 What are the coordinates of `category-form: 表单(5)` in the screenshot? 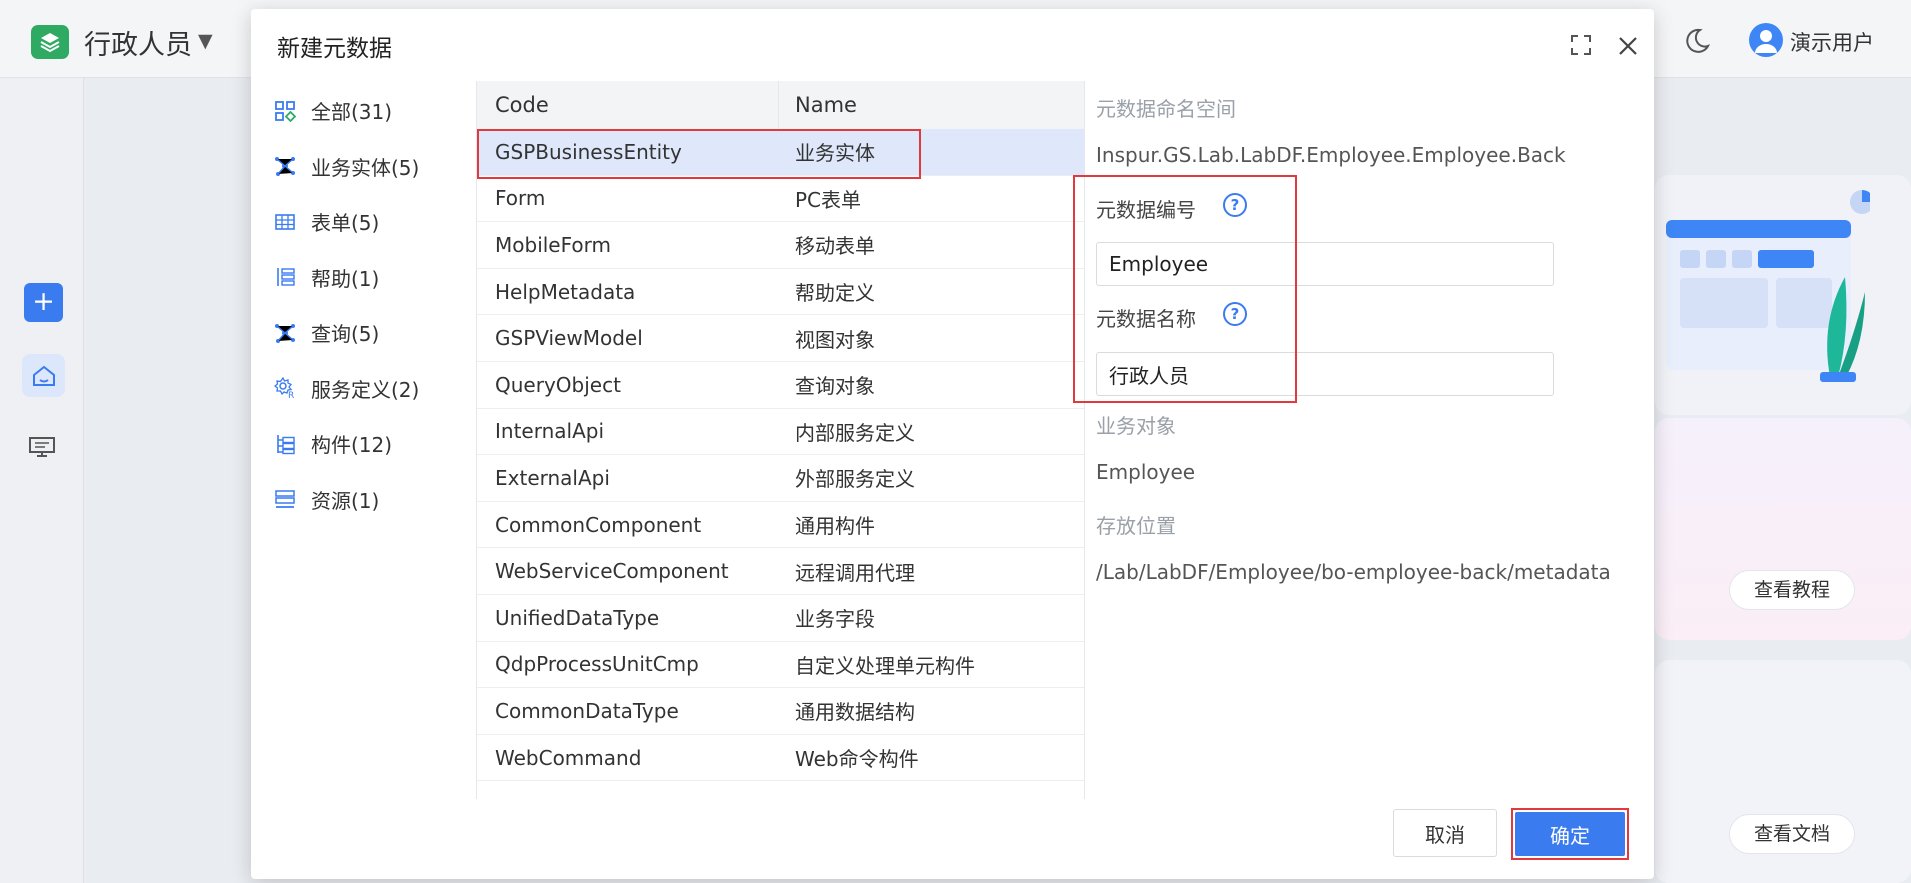 It's located at (383, 222).